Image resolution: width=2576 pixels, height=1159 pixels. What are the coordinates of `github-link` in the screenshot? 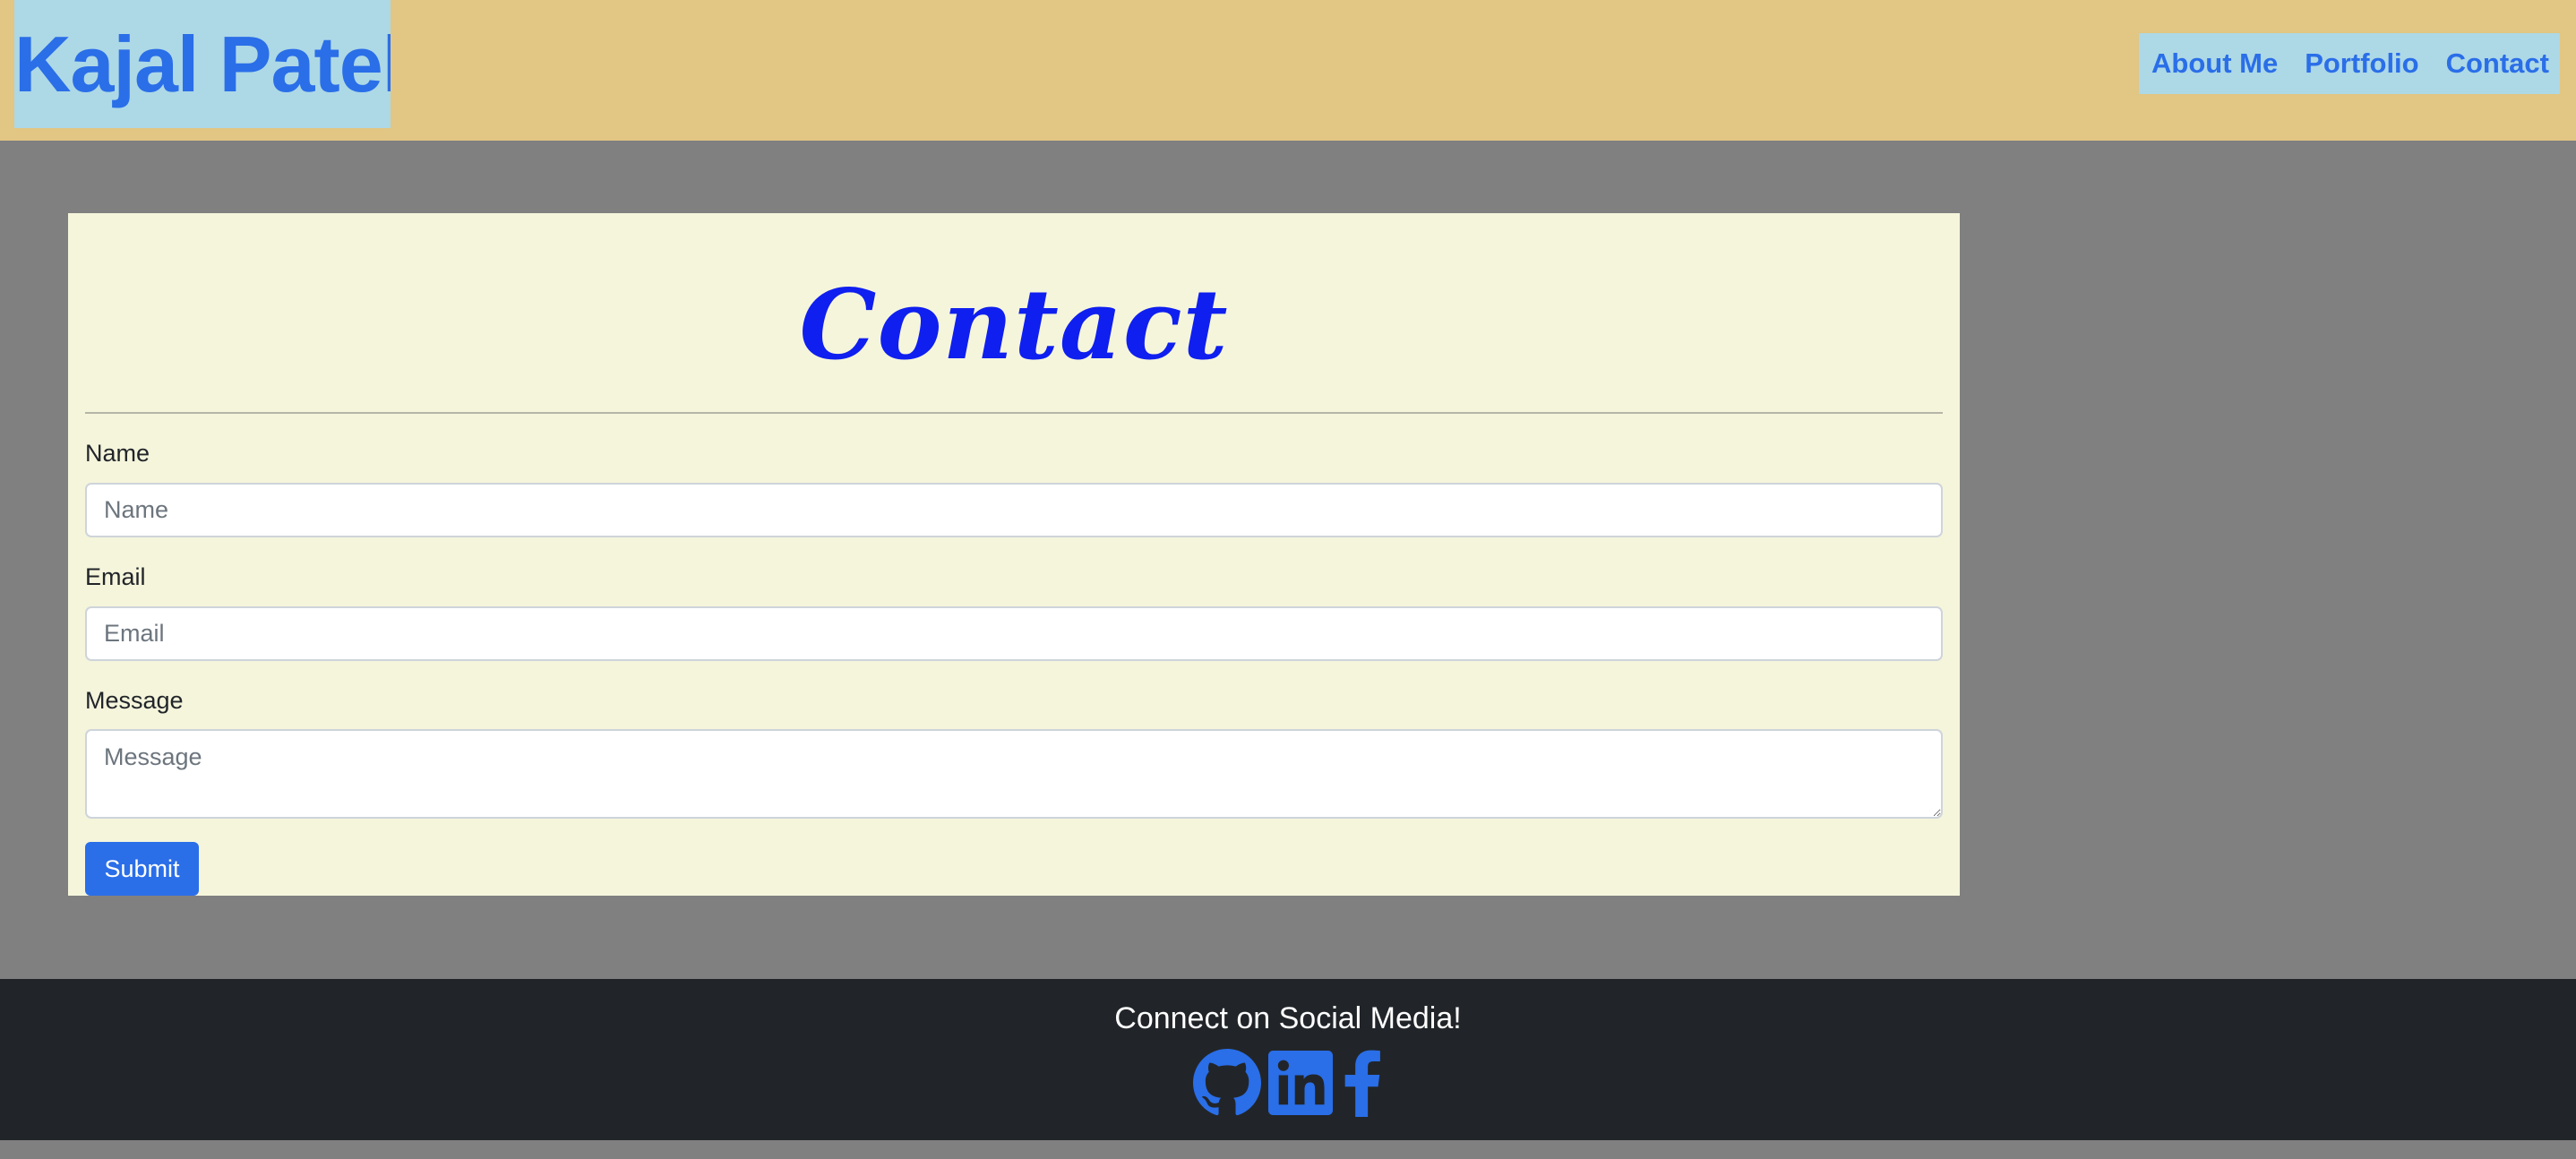 It's located at (1227, 1083).